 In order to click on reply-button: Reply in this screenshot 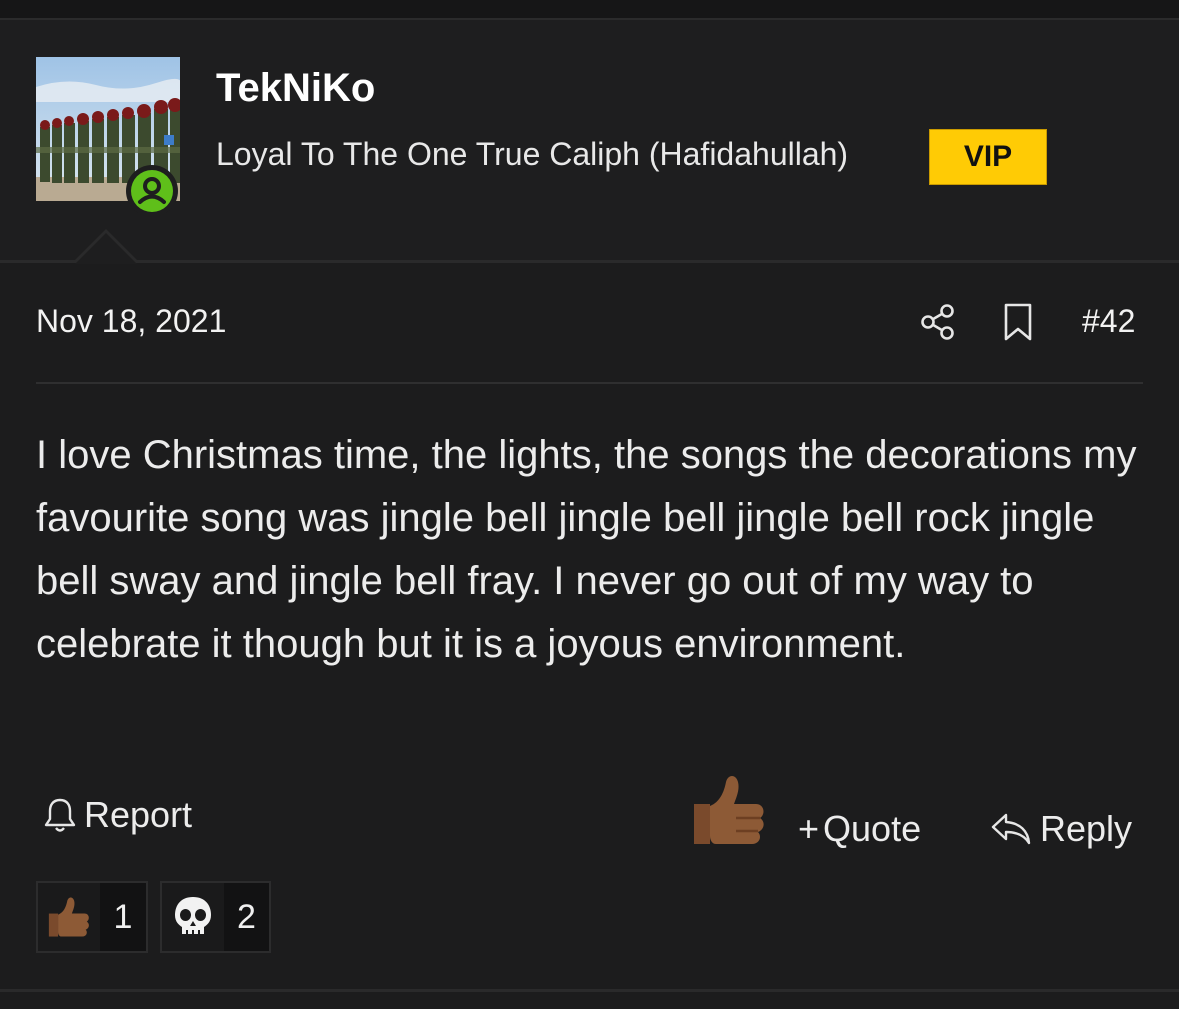, I will do `click(1061, 829)`.